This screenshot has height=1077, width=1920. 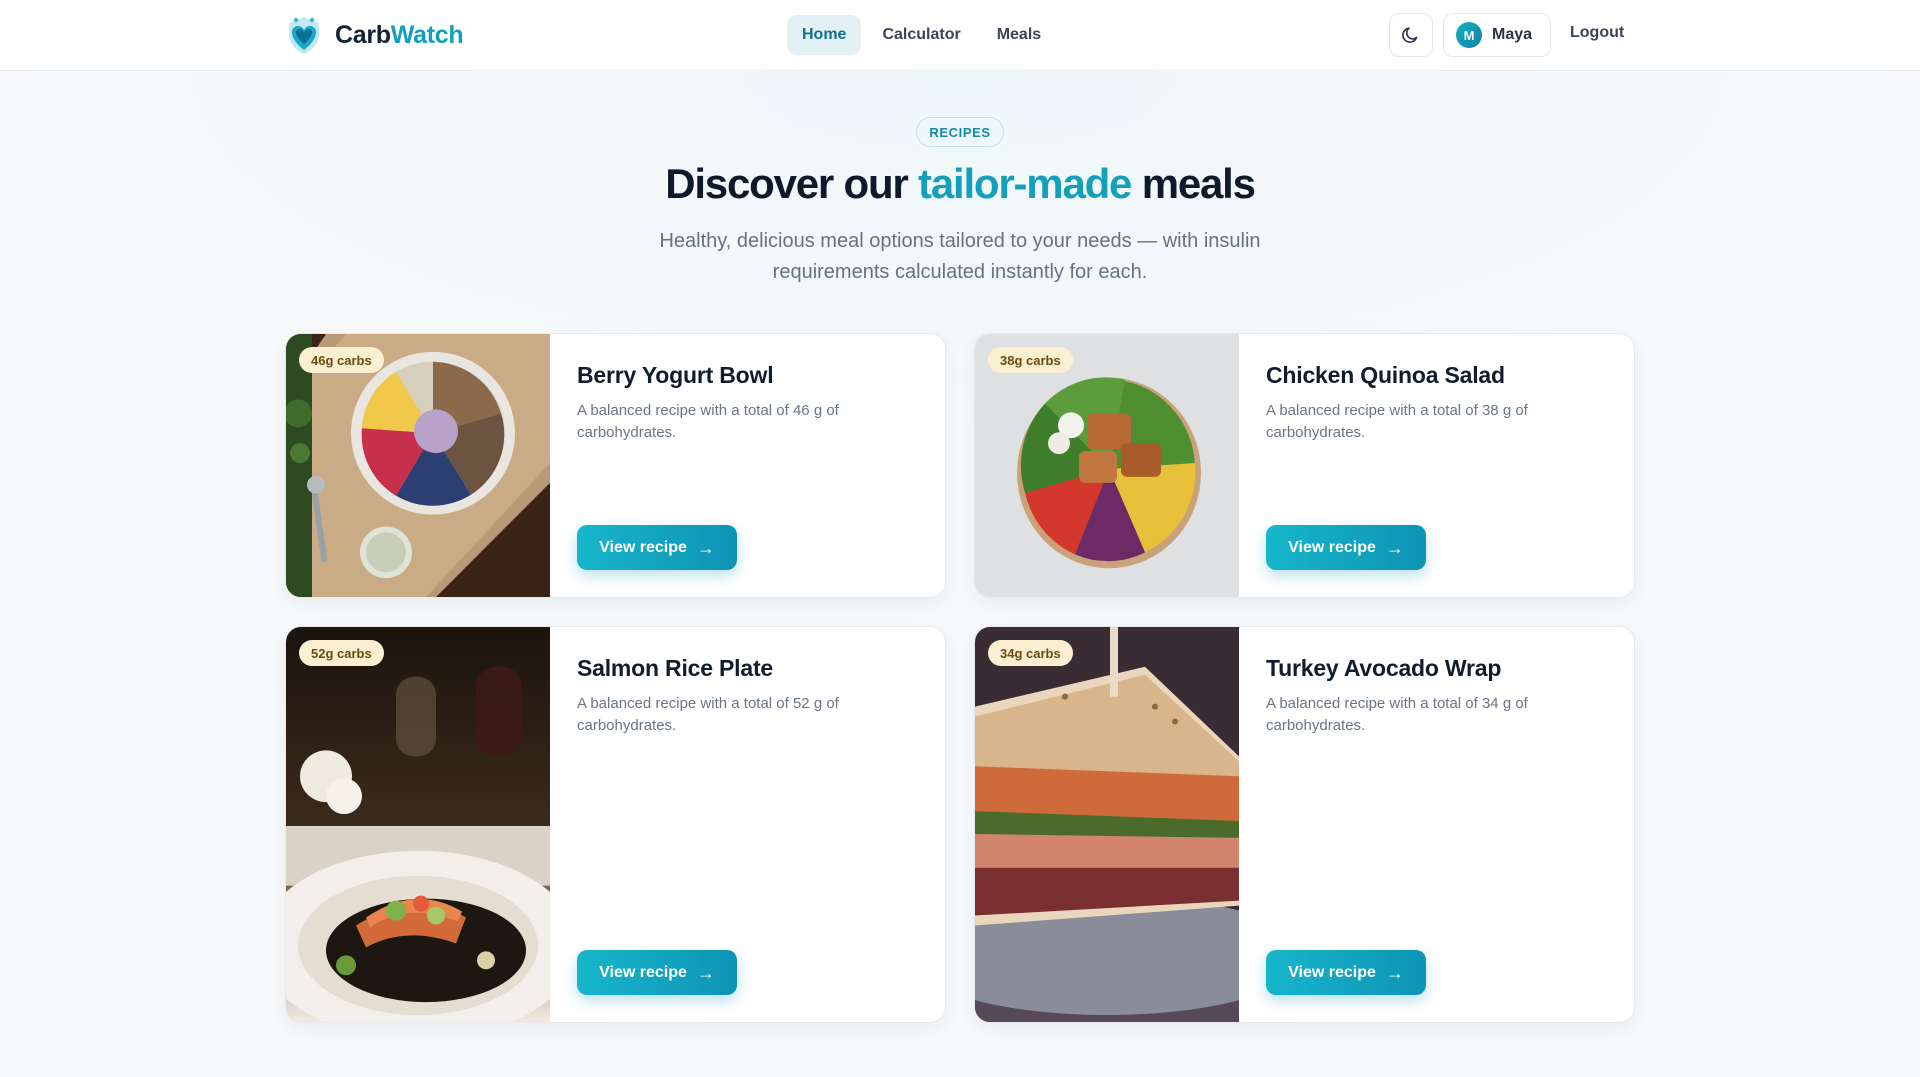 What do you see at coordinates (1469, 35) in the screenshot?
I see `avatar: M` at bounding box center [1469, 35].